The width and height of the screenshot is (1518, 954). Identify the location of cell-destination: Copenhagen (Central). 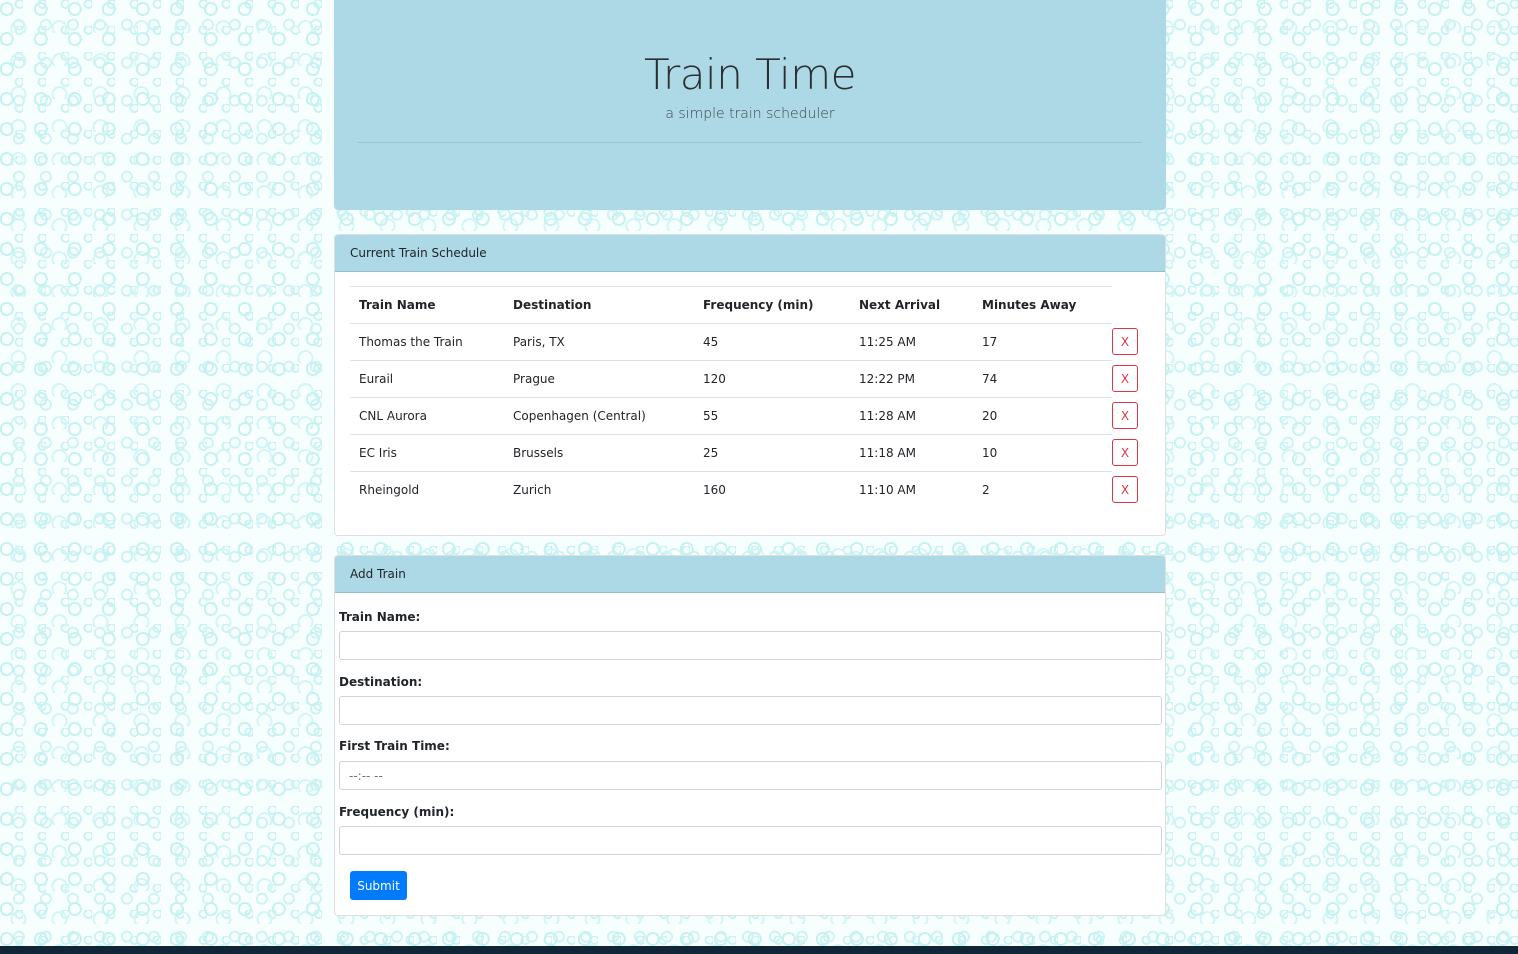
(599, 416).